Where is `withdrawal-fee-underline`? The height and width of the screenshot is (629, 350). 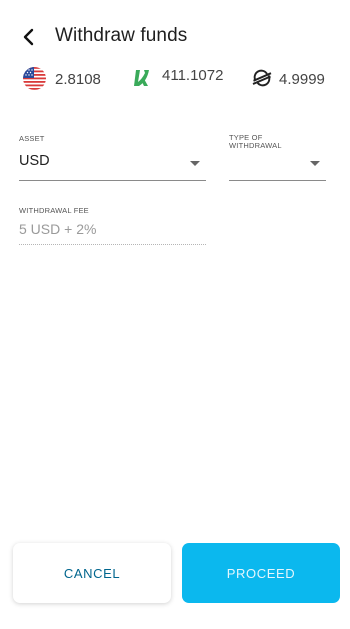
withdrawal-fee-underline is located at coordinates (112, 244).